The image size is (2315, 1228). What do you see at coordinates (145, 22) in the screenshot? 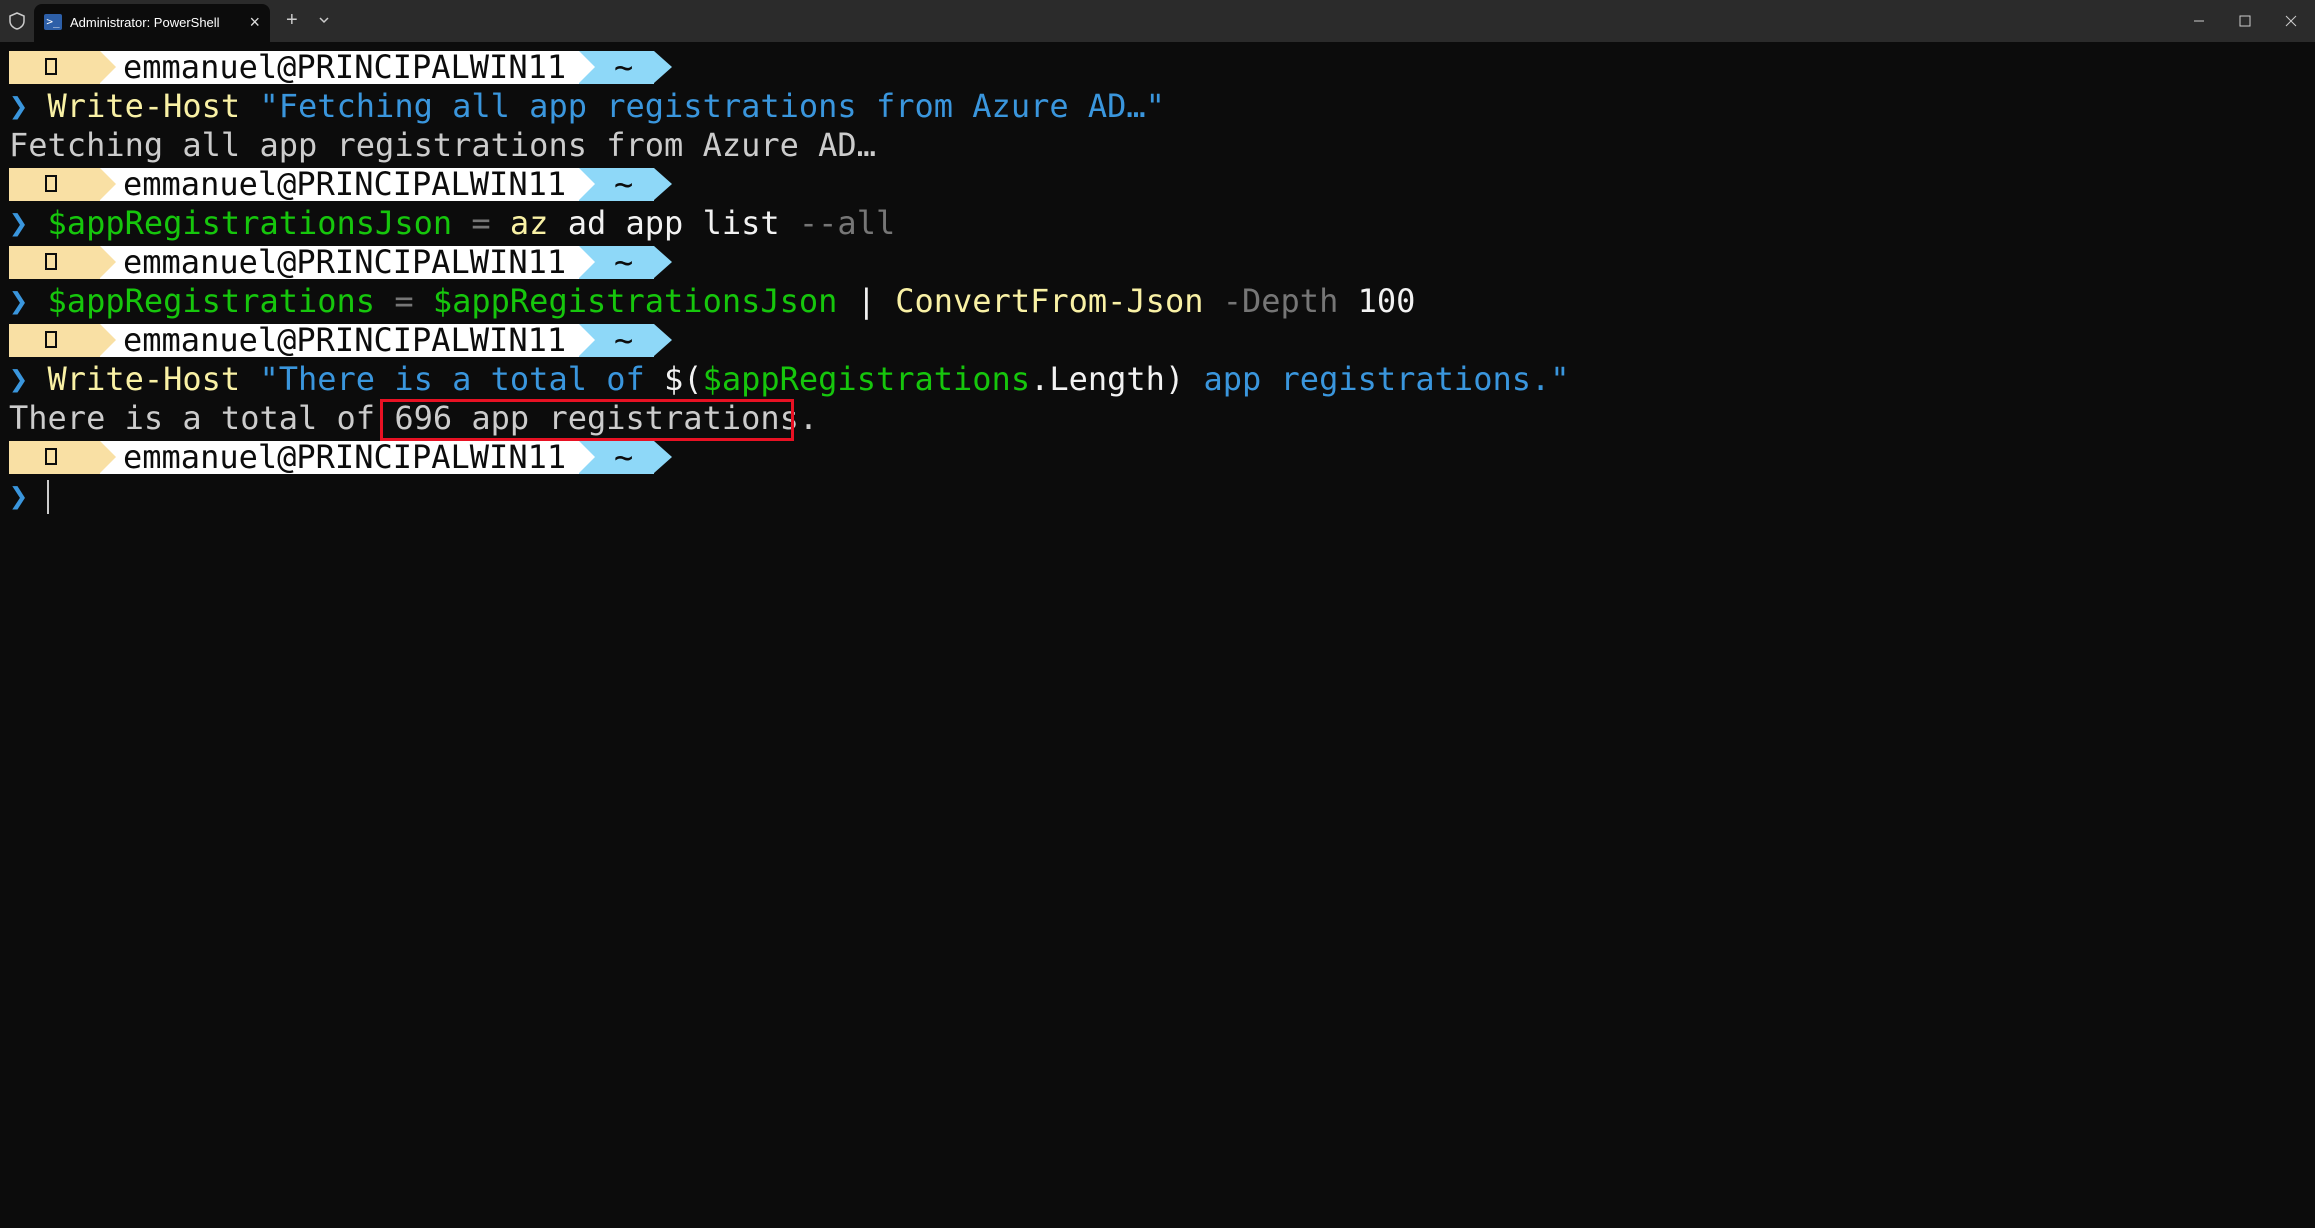
I see `tab-title: Administrator: PowerShell` at bounding box center [145, 22].